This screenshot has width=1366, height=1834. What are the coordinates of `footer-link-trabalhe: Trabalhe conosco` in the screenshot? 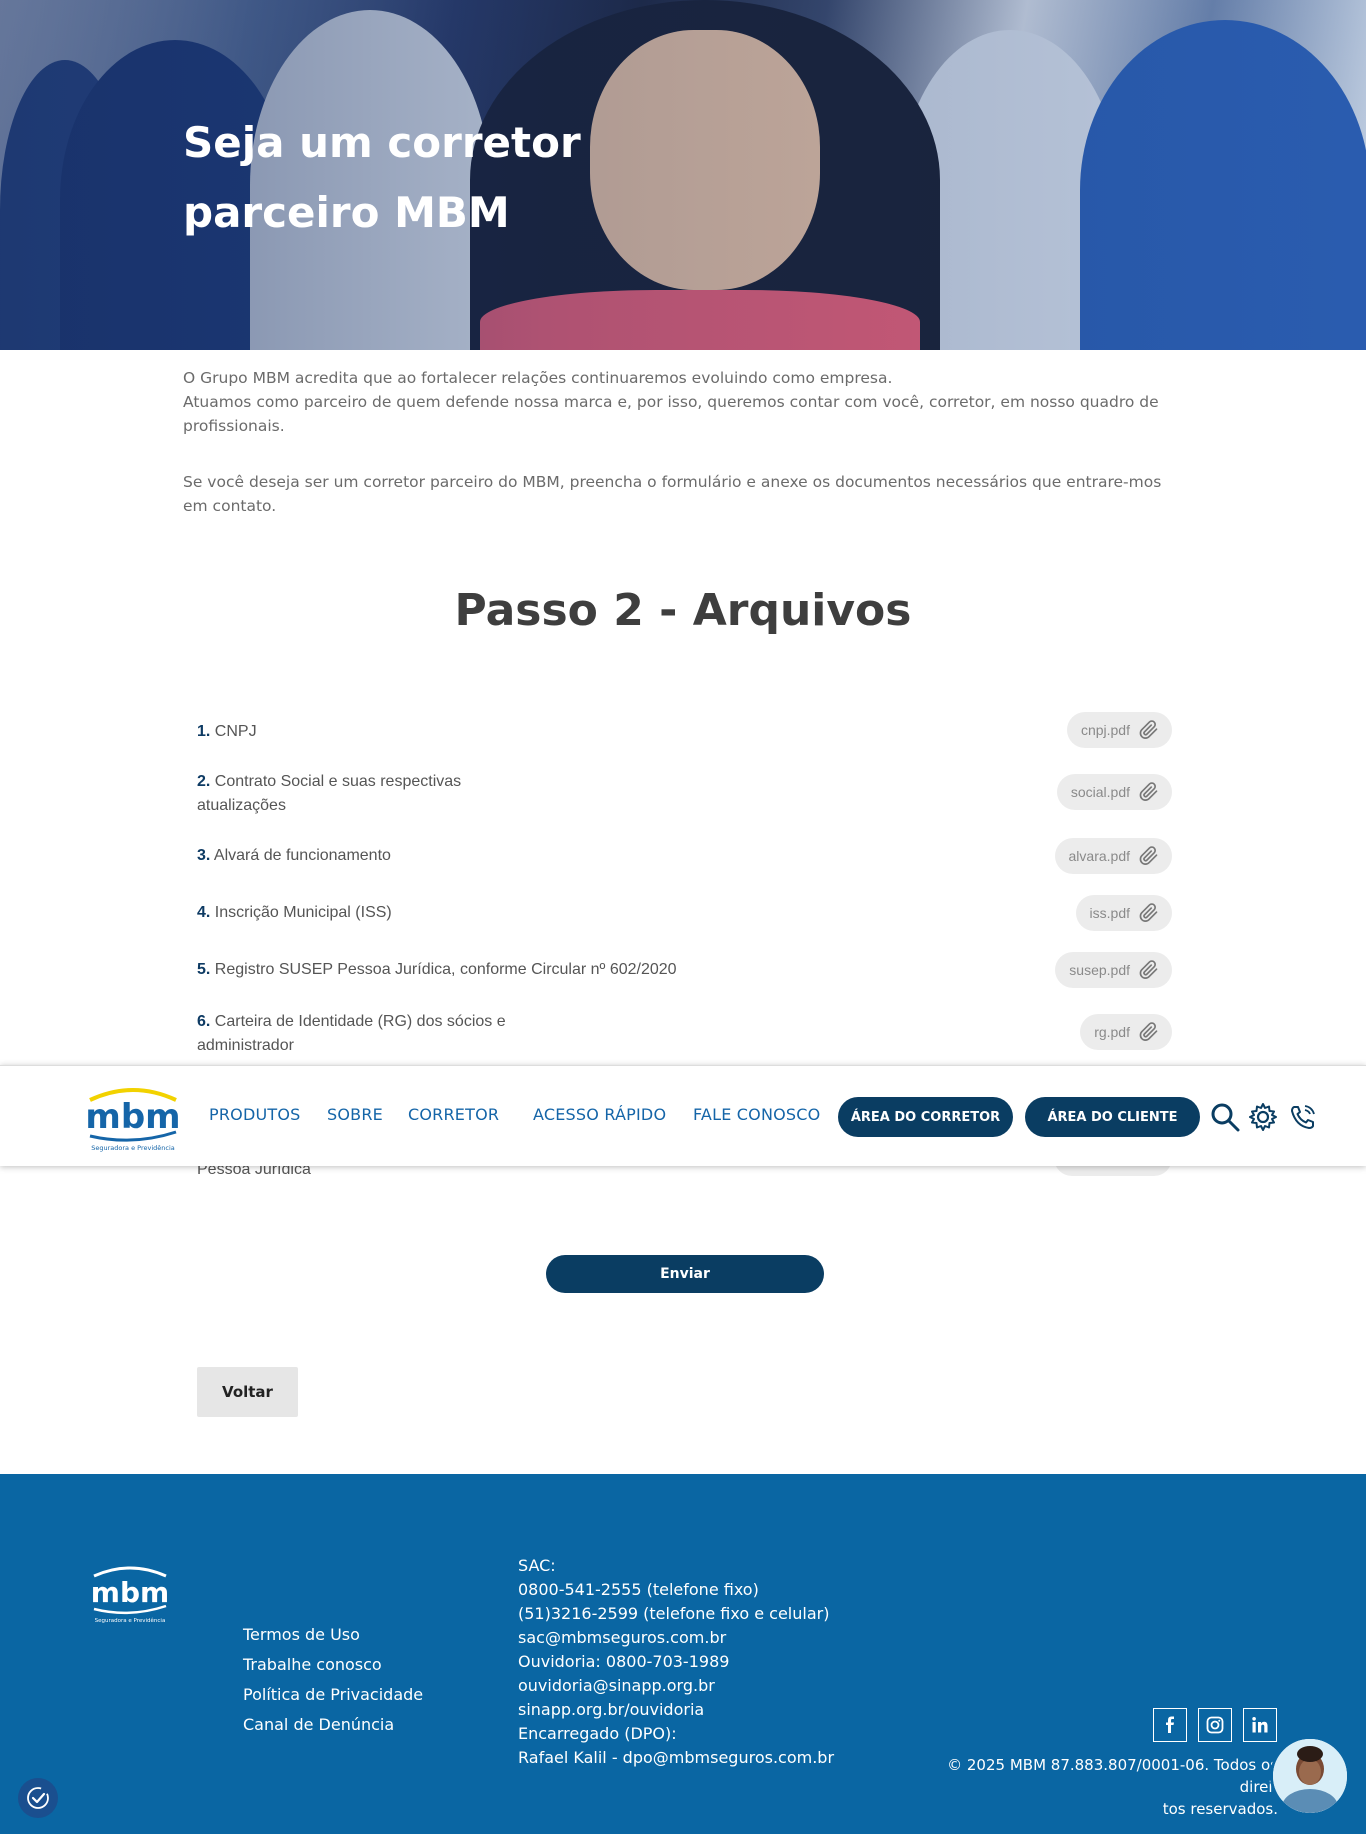 It's located at (333, 1665).